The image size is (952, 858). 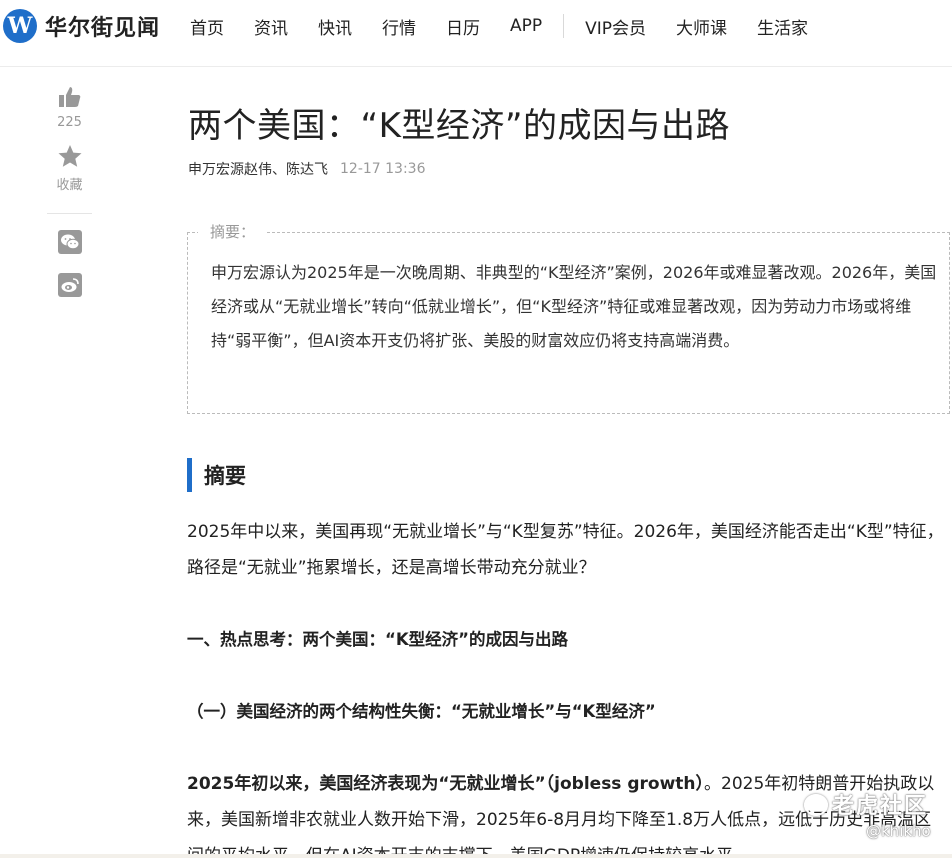 I want to click on section-heading: 摘要, so click(x=216, y=475).